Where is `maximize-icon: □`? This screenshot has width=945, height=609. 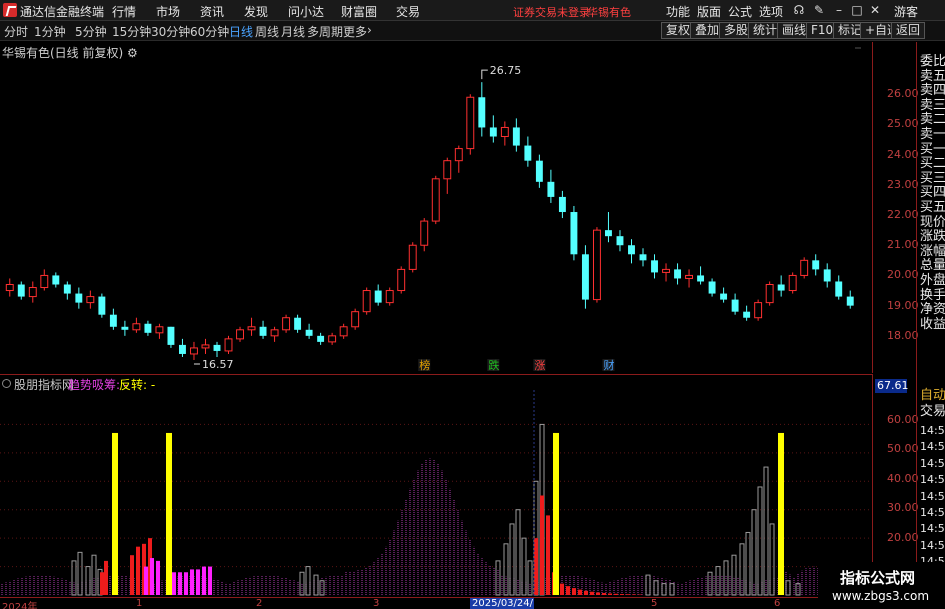
maximize-icon: □ is located at coordinates (857, 10).